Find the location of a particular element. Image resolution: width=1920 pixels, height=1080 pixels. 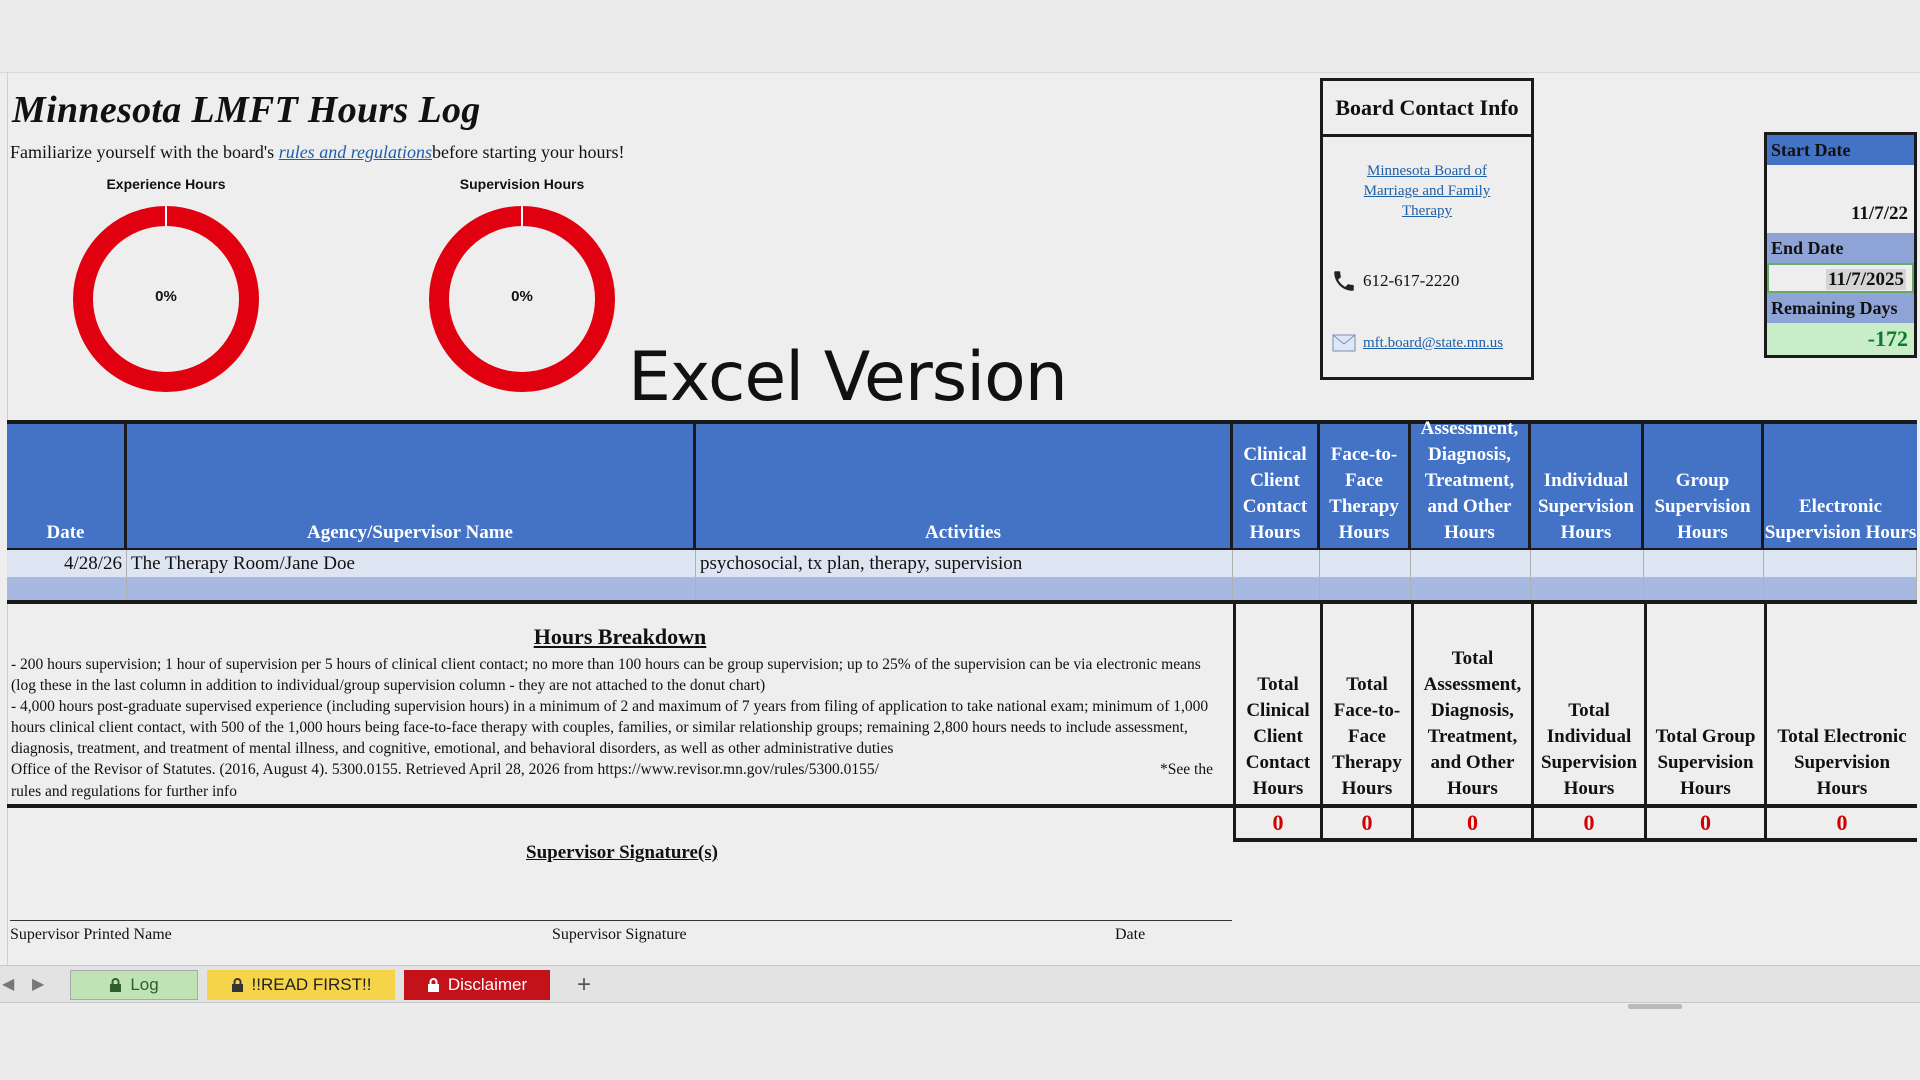

empty-date-cell is located at coordinates (67, 589).